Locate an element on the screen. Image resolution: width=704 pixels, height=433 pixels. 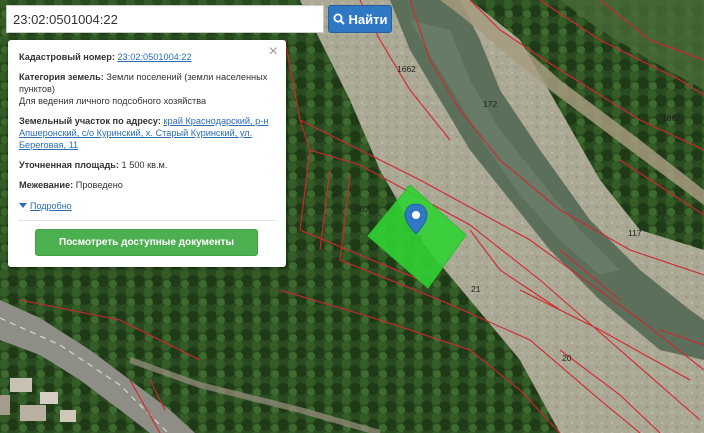
area-label: Уточненная площадь: is located at coordinates (69, 165).